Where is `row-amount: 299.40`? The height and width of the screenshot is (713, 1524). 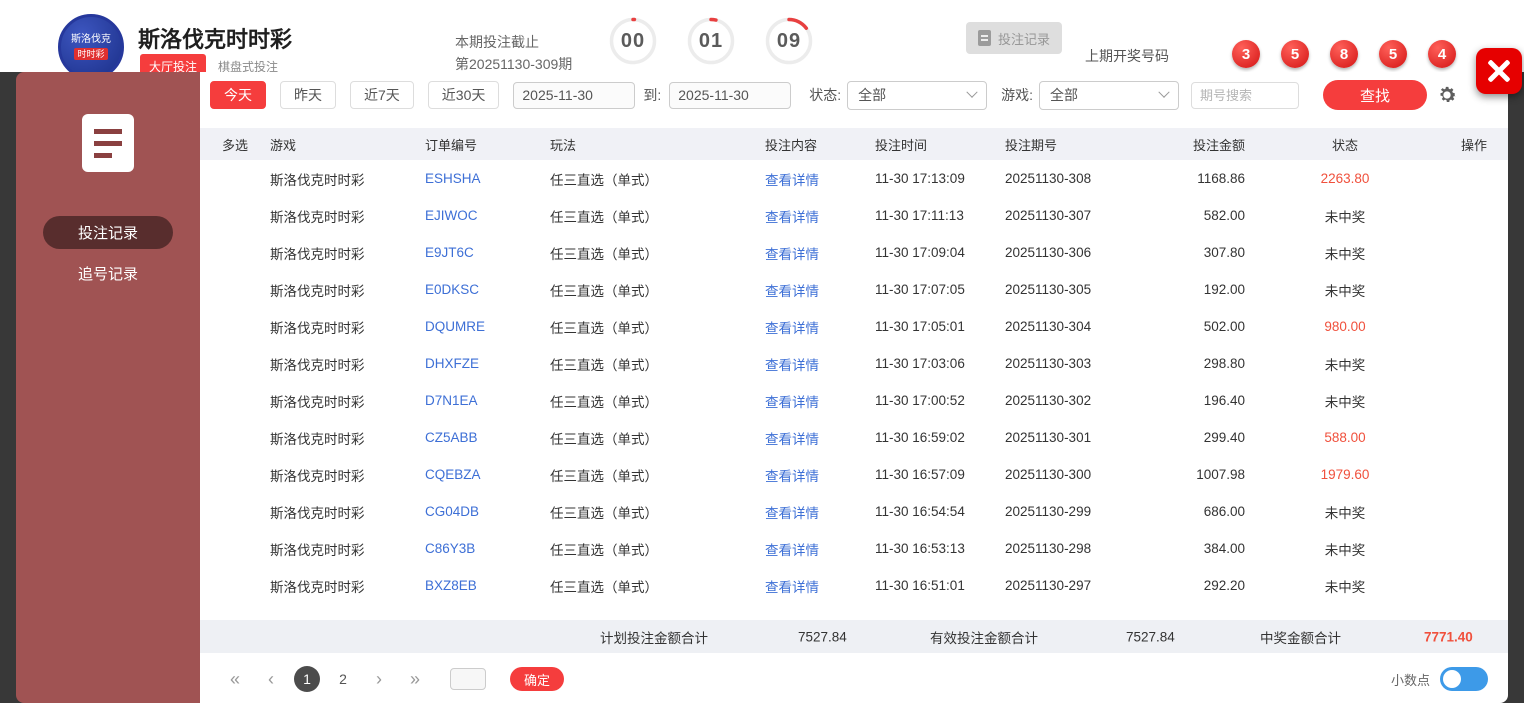
row-amount: 299.40 is located at coordinates (1224, 437).